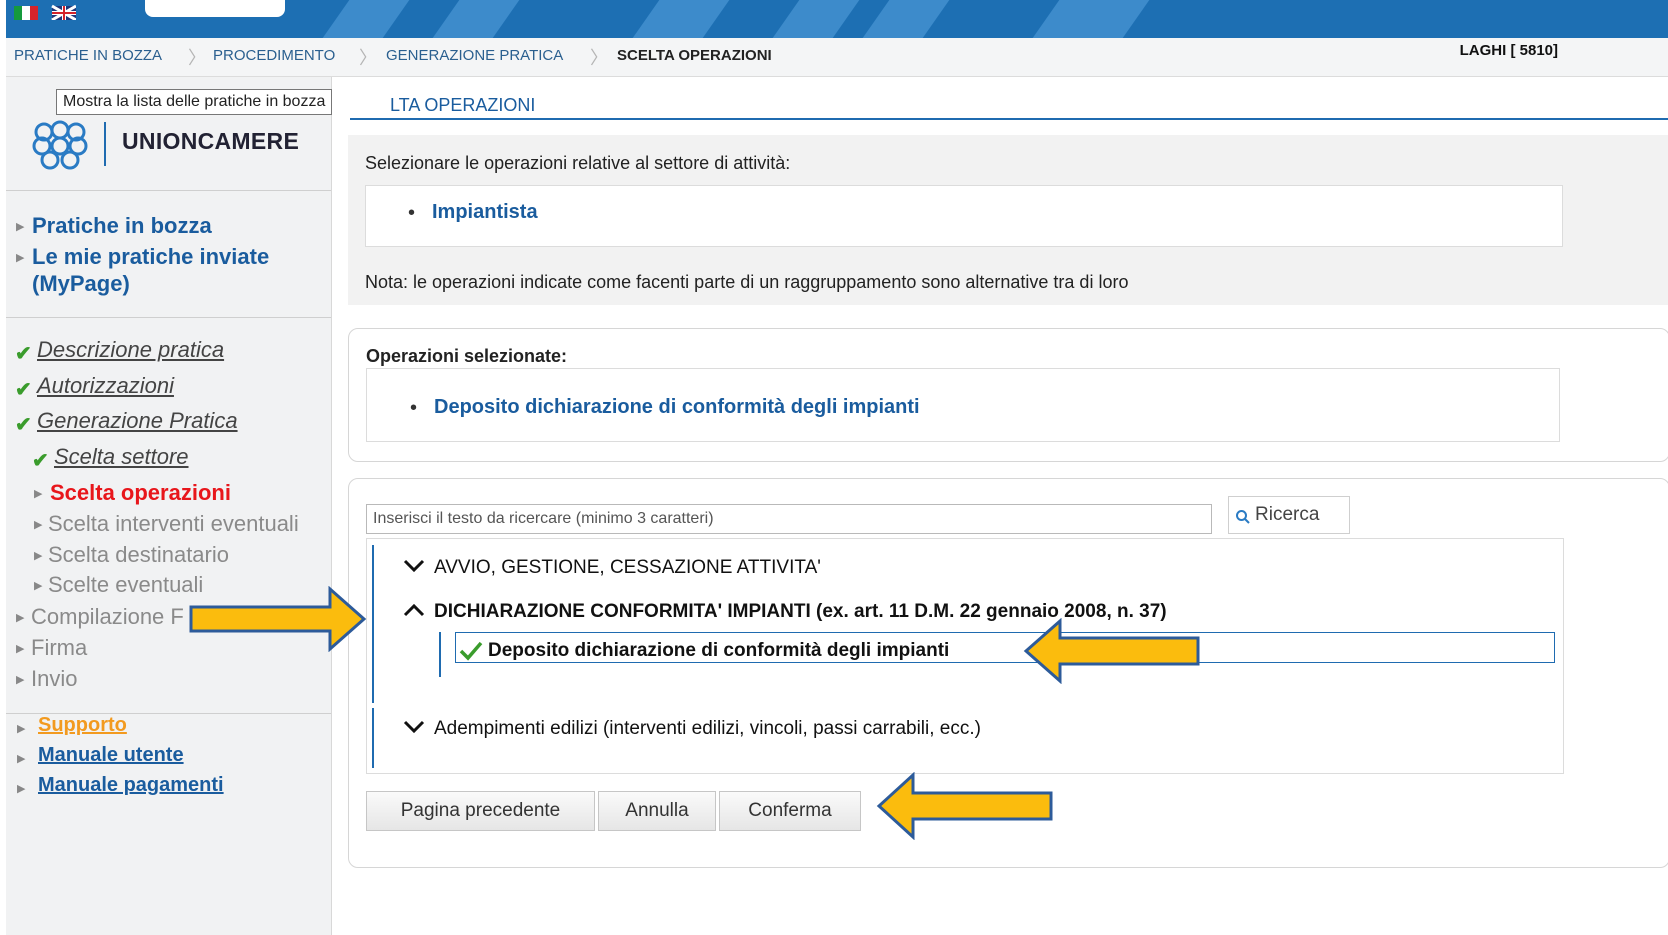  I want to click on logo-separator, so click(105, 144).